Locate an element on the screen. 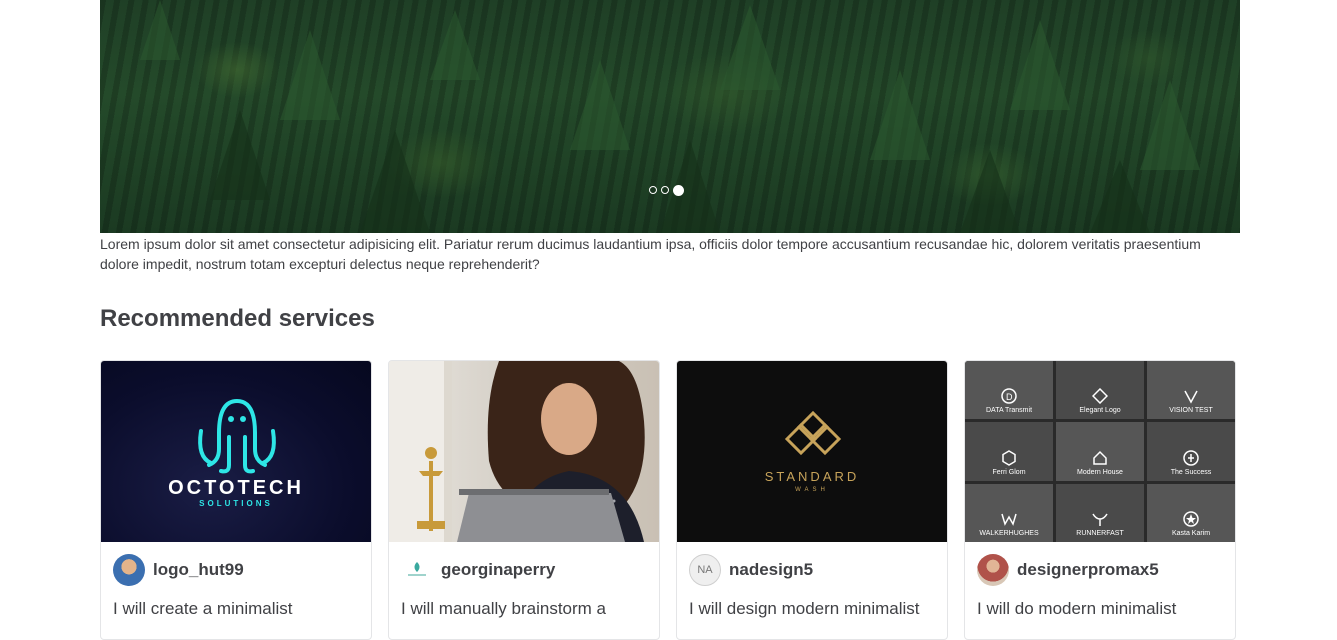 Image resolution: width=1337 pixels, height=640 pixels. w-logo-icon is located at coordinates (1009, 519).